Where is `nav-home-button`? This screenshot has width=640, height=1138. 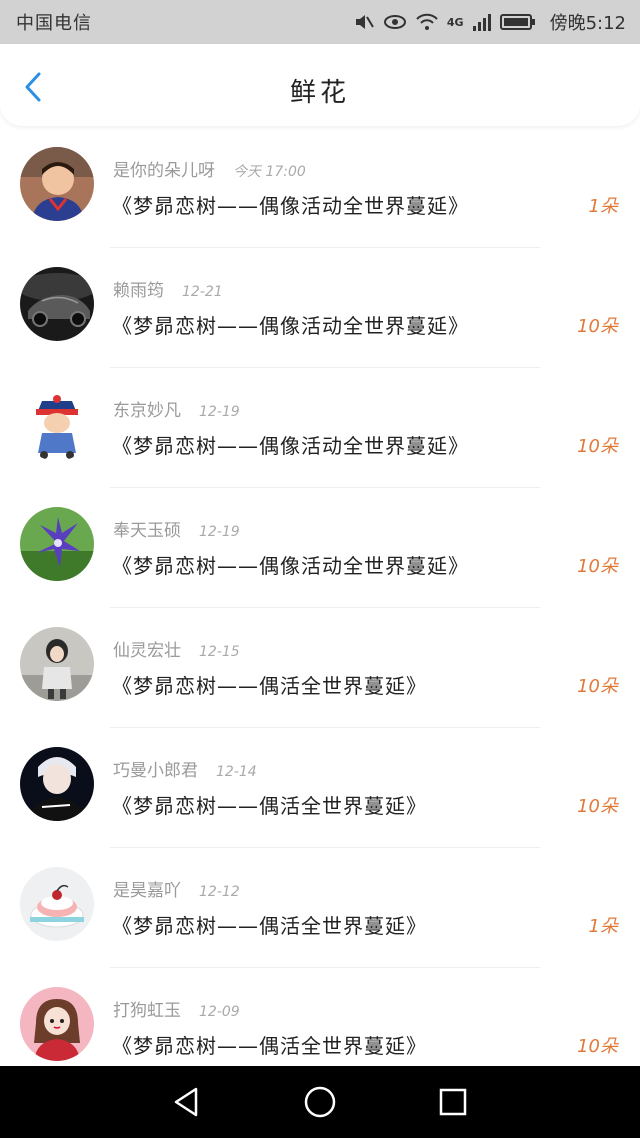
nav-home-button is located at coordinates (320, 1102).